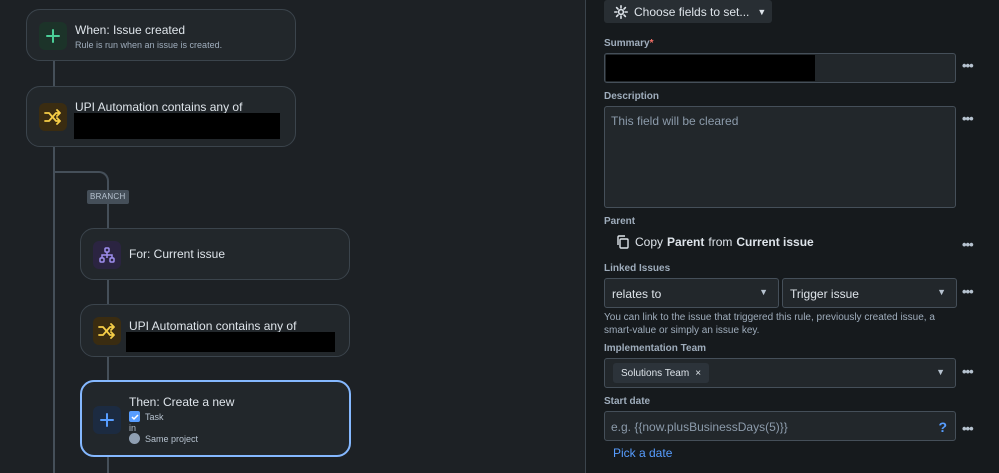 The width and height of the screenshot is (999, 473). Describe the element at coordinates (637, 294) in the screenshot. I see `link-type-value: relates to` at that location.